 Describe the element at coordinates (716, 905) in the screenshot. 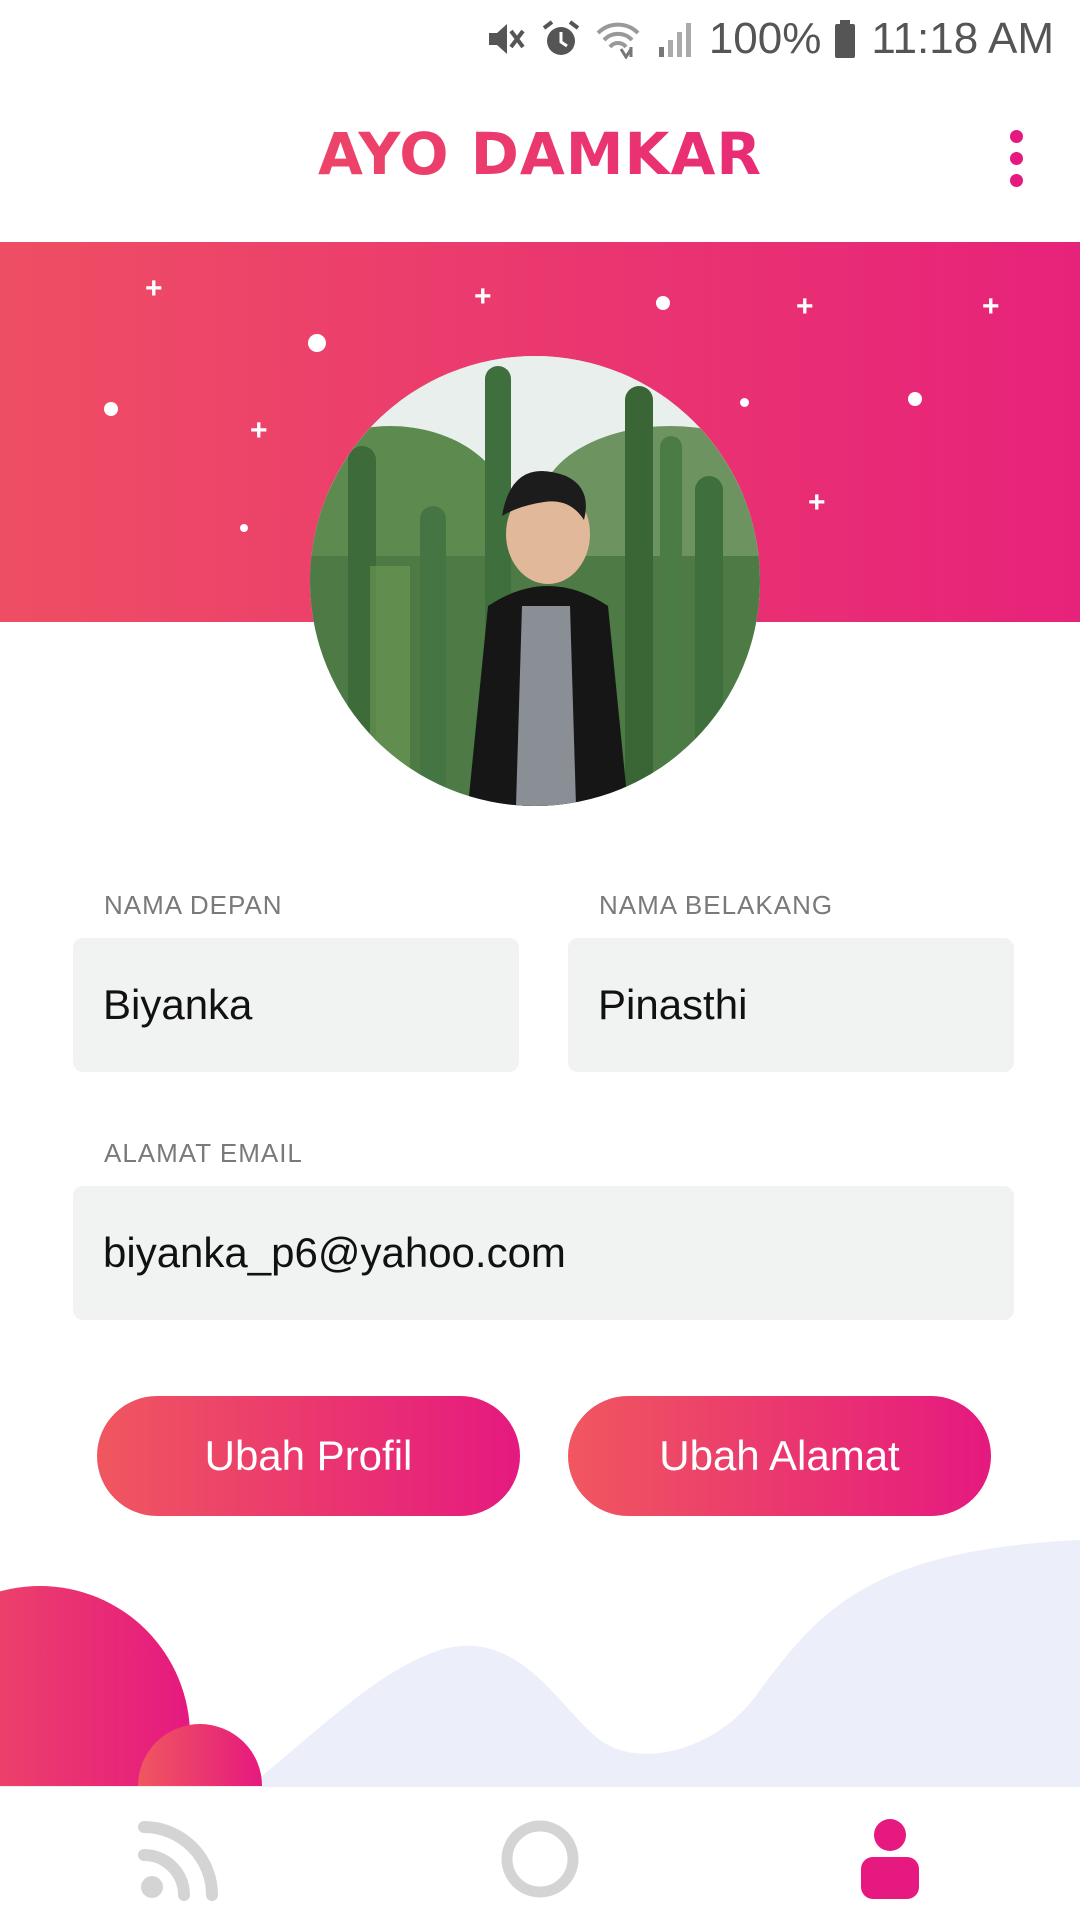

I see `last-name-label: NAMA BELAKANG` at that location.